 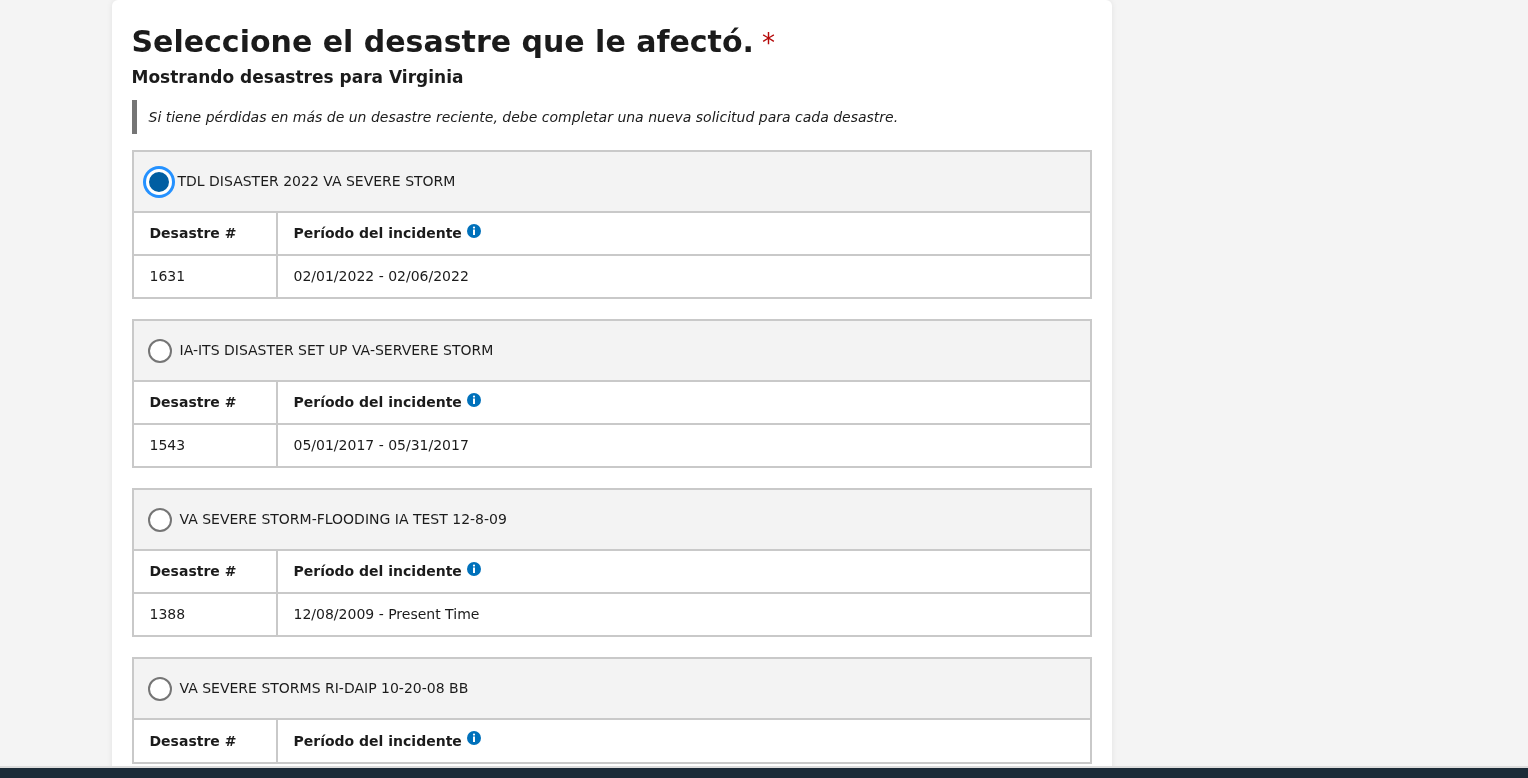 I want to click on note-text: Si tiene pérdidas en más de un desastre reciente, debe completar una nueva solicitud para cada desastre., so click(x=523, y=117).